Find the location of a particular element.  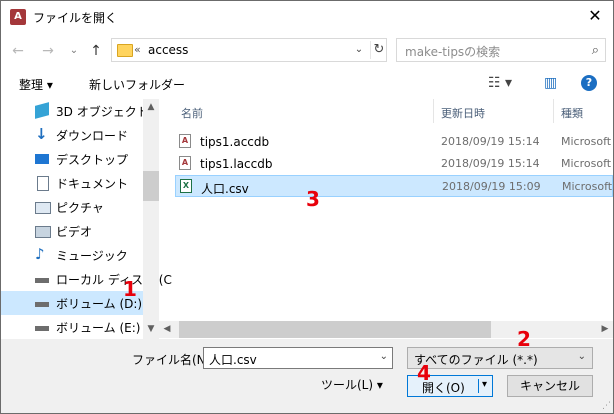

back-icon: ← is located at coordinates (18, 51).